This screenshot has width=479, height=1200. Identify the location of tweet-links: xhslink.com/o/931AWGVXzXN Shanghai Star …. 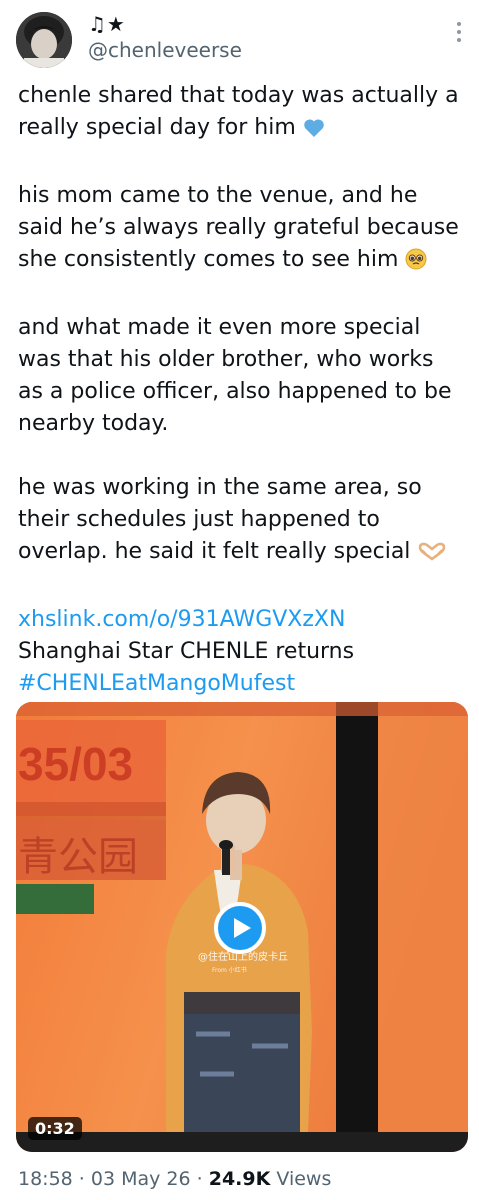
(241, 652).